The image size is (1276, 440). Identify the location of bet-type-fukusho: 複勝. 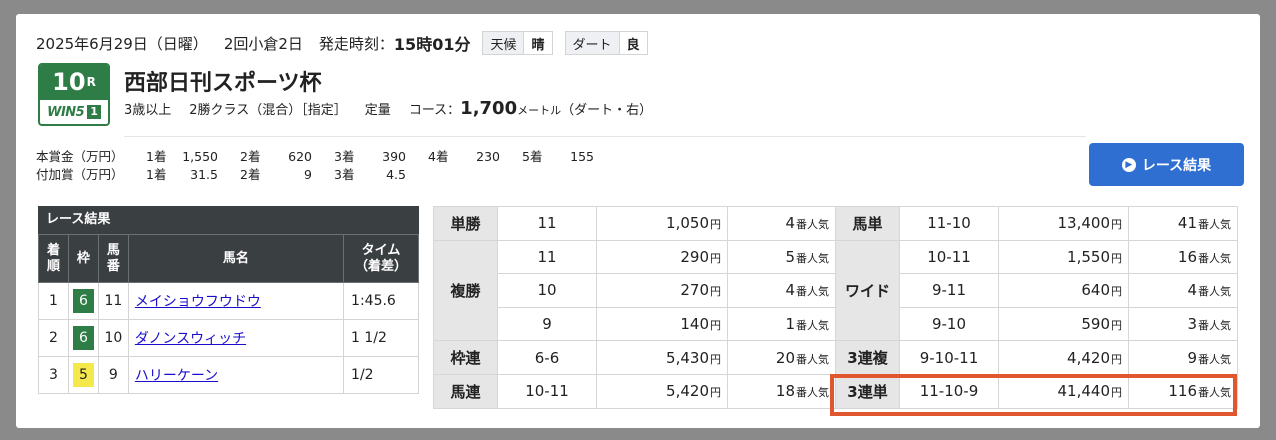
(465, 290).